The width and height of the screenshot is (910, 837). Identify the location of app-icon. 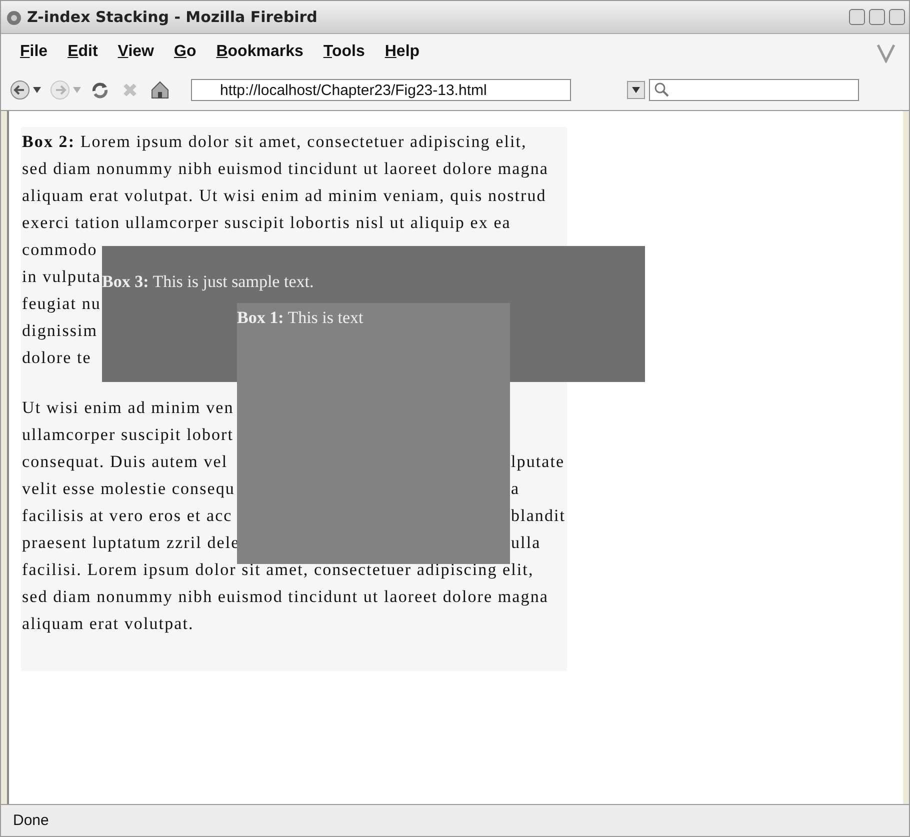
(14, 17).